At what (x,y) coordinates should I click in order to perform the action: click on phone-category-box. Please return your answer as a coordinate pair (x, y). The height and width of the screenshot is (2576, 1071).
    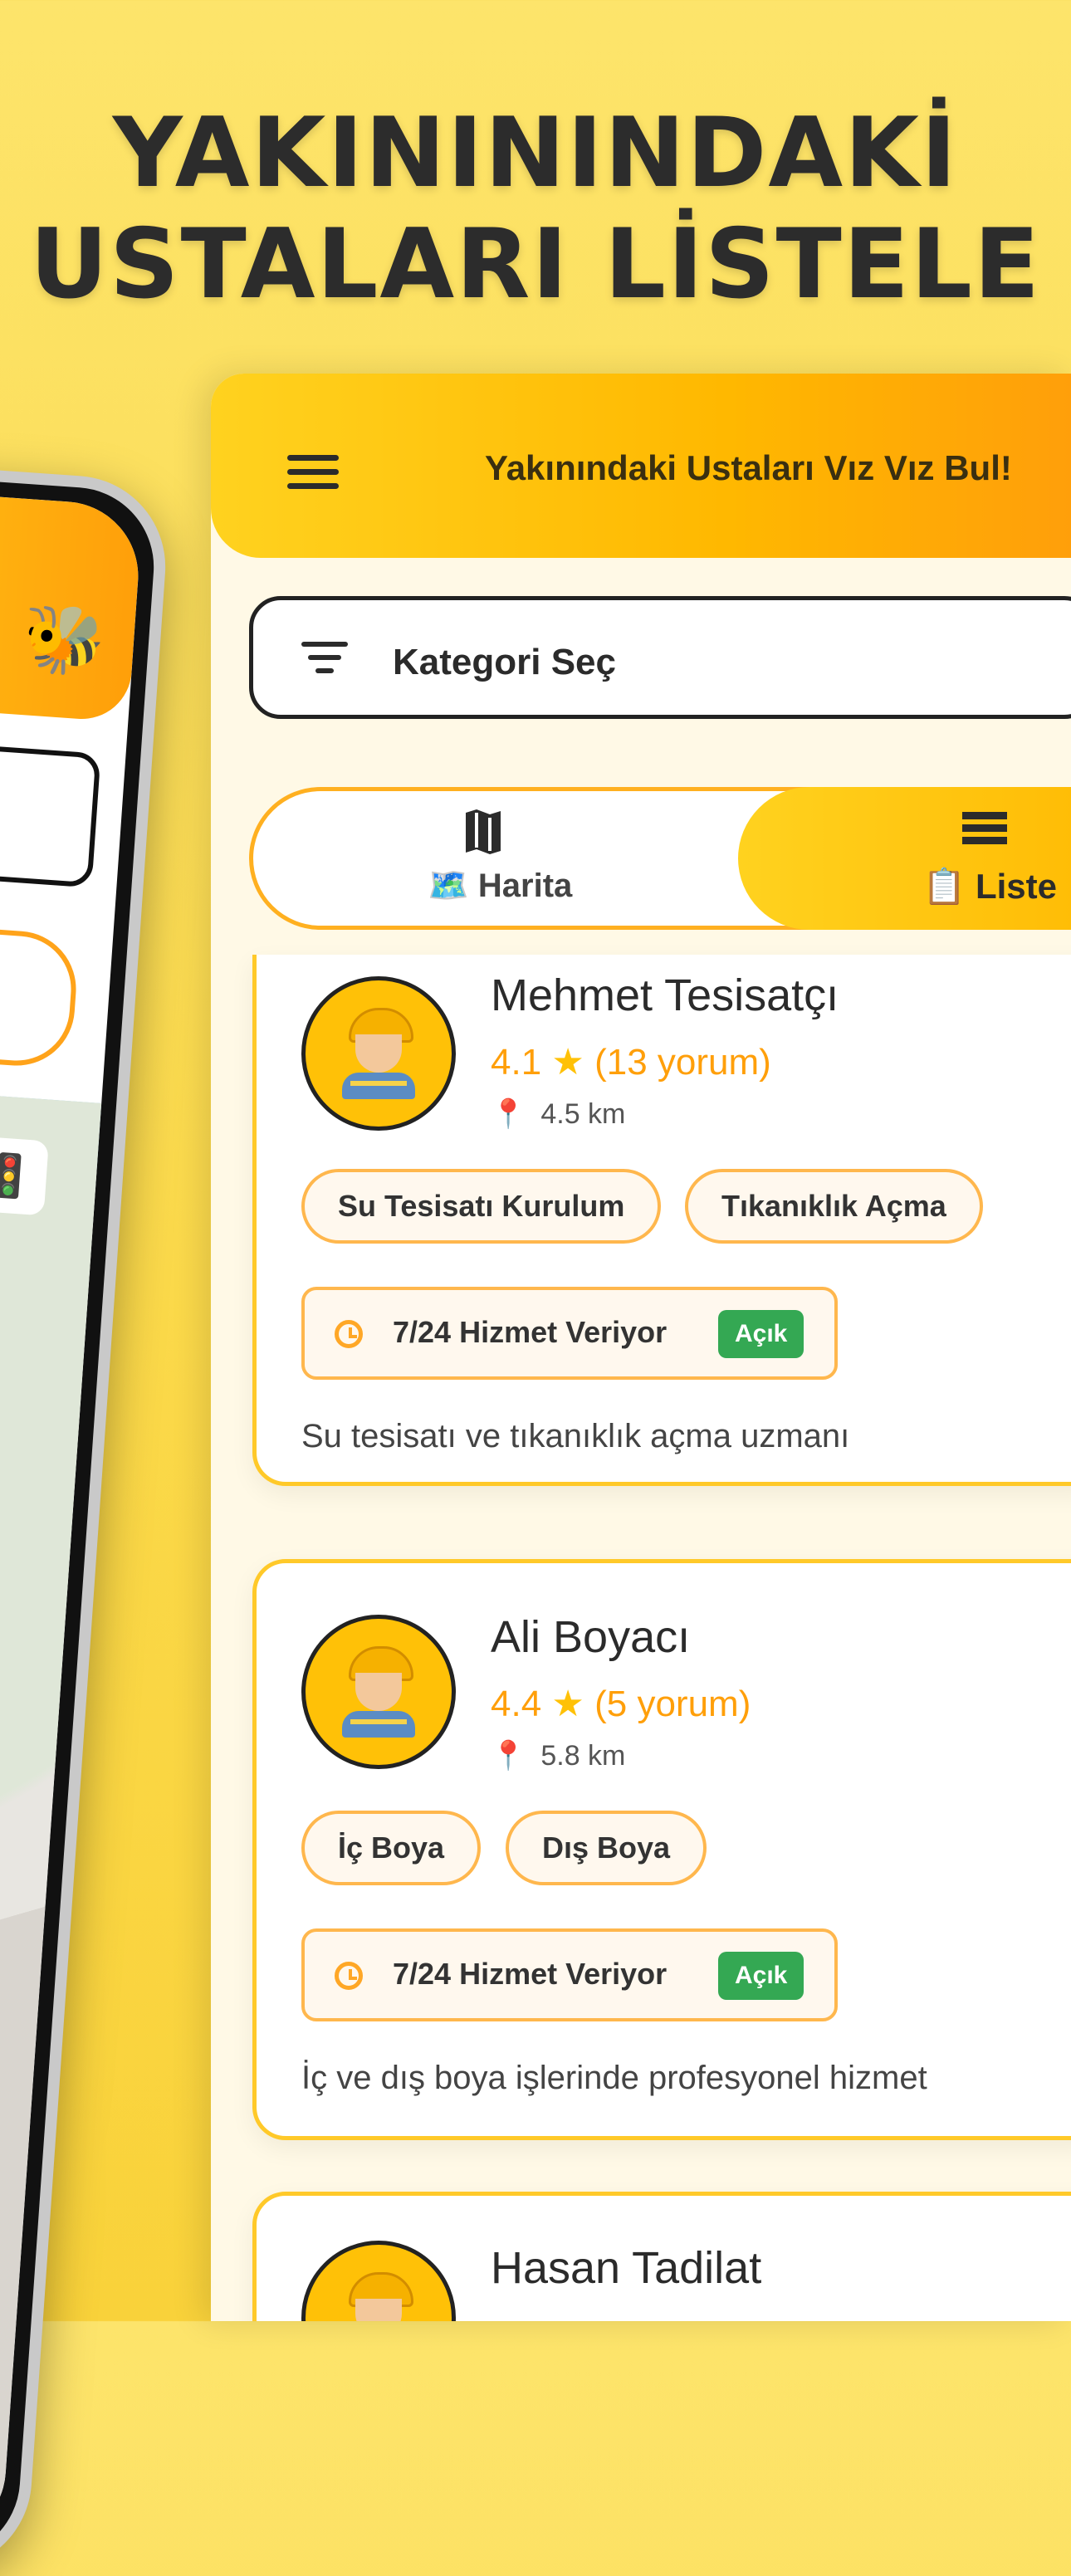
    Looking at the image, I should click on (50, 812).